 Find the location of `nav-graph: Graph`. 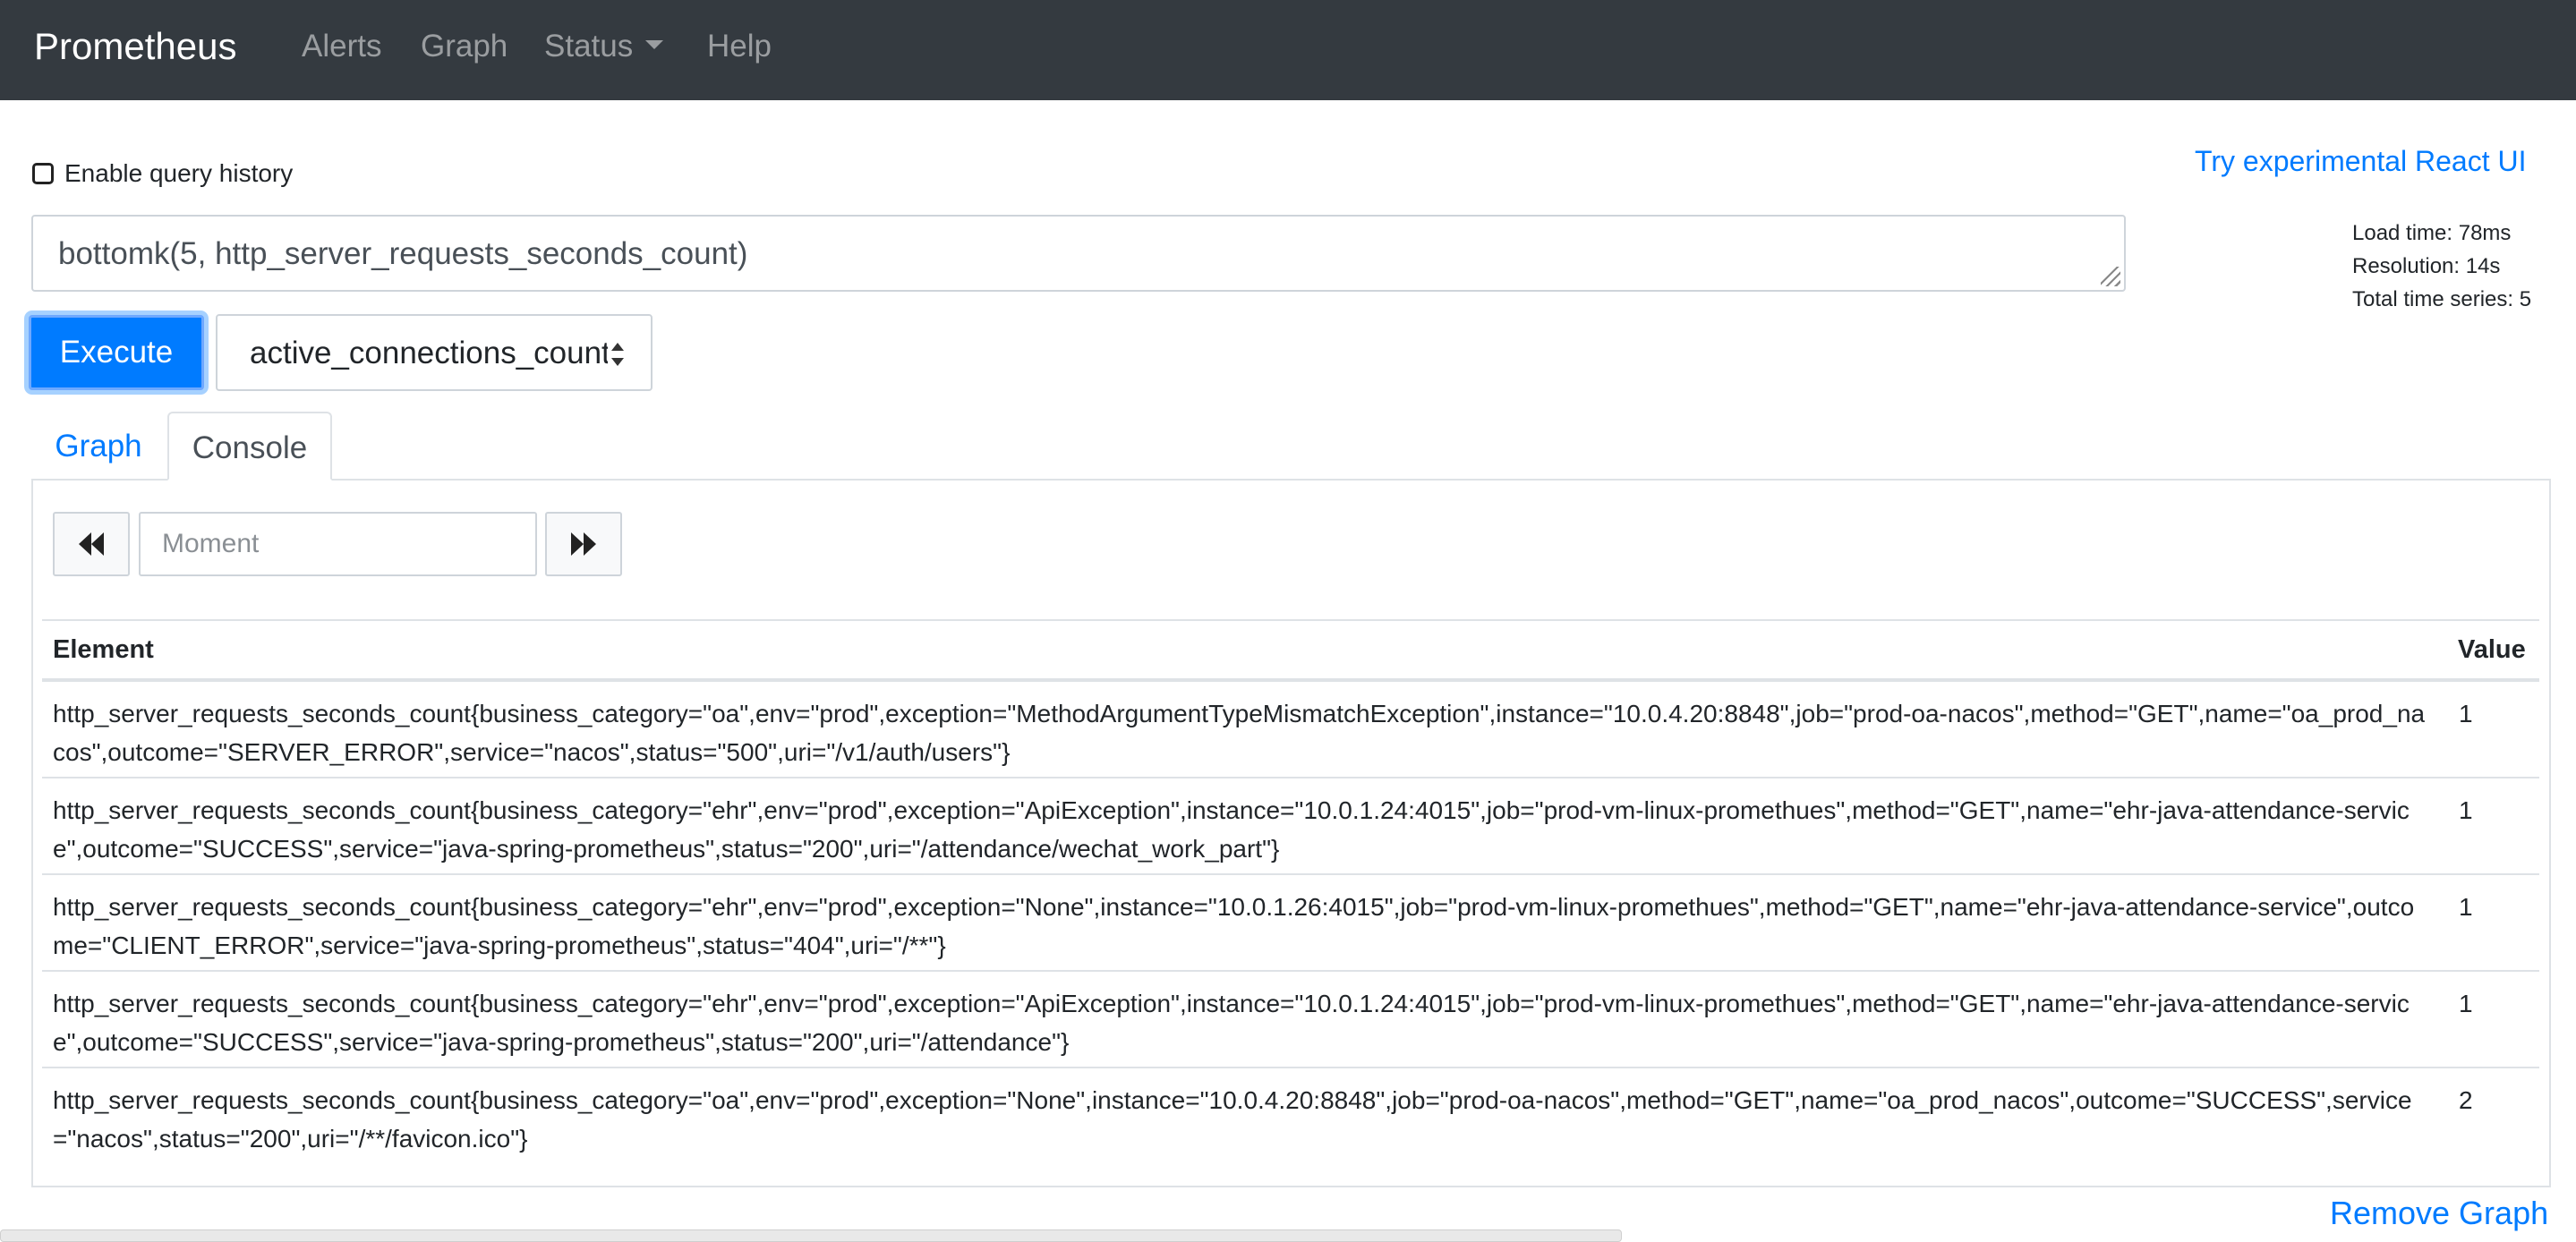

nav-graph: Graph is located at coordinates (464, 47).